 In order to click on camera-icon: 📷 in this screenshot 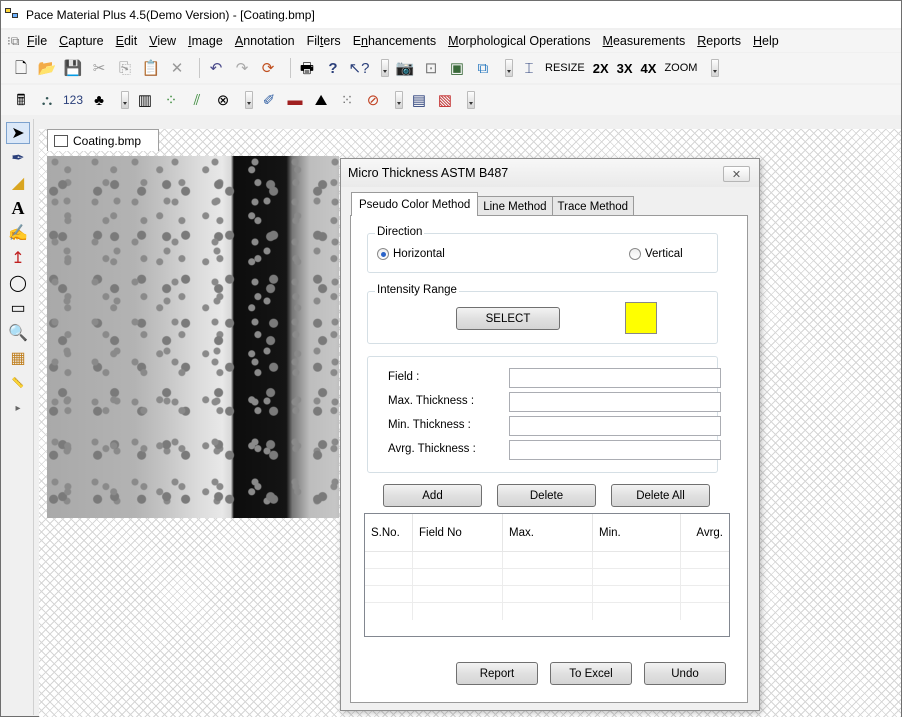, I will do `click(405, 68)`.